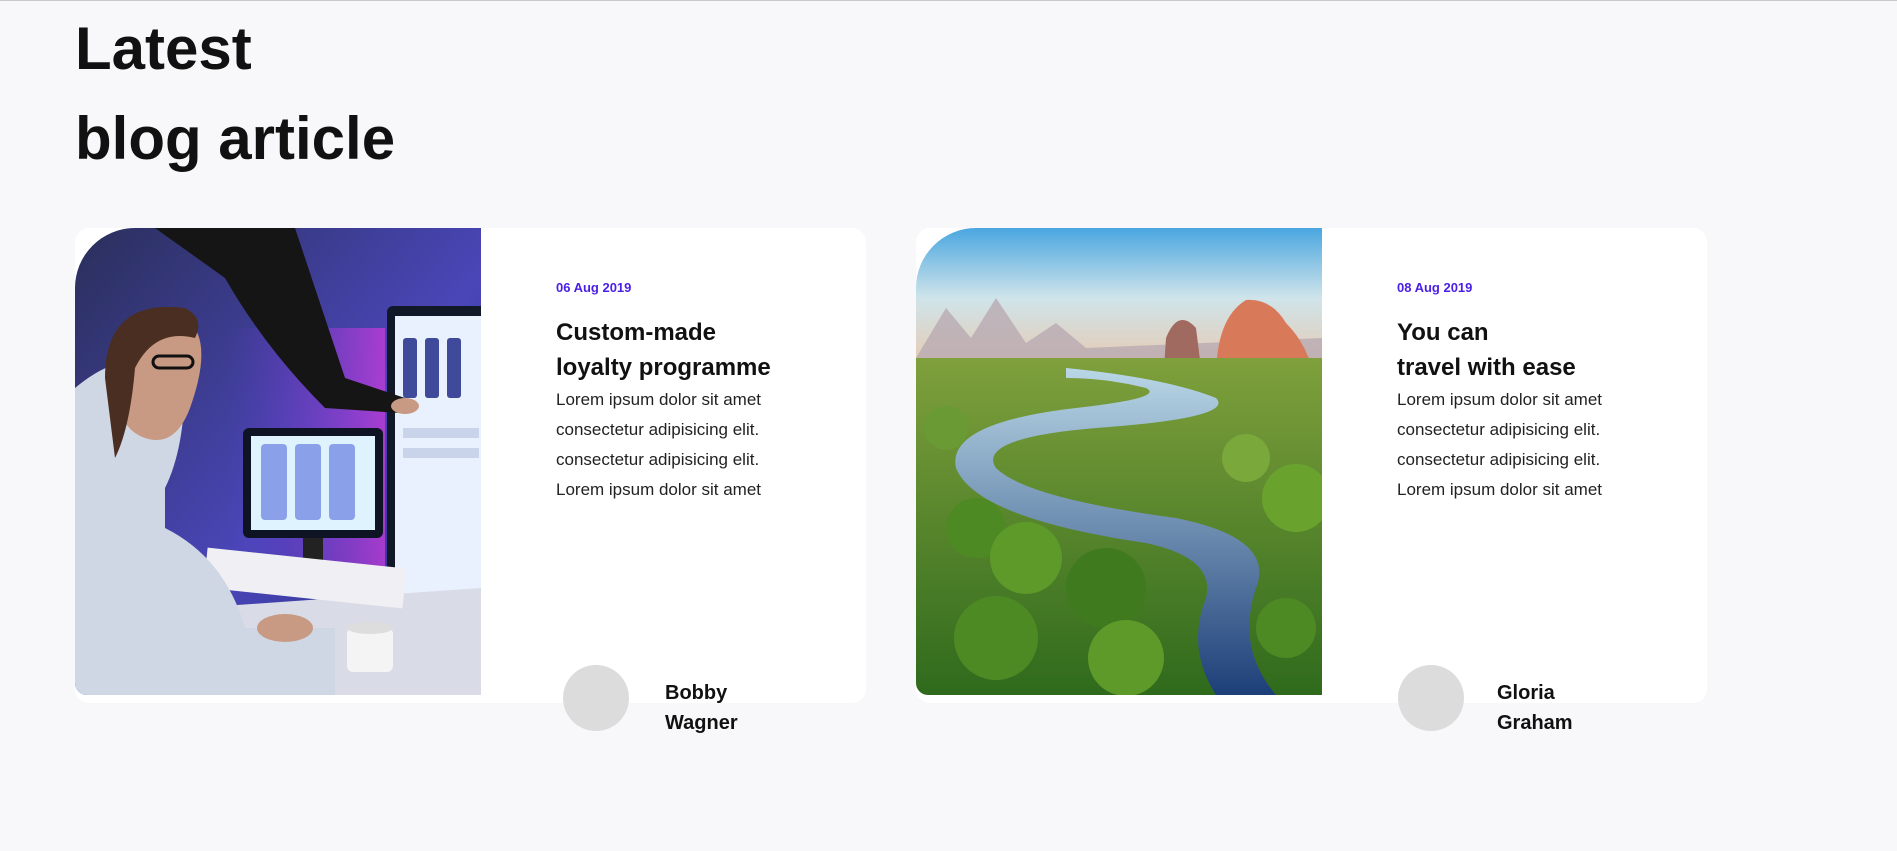 This screenshot has height=851, width=1897. Describe the element at coordinates (163, 48) in the screenshot. I see `heading-line-1: Latest` at that location.